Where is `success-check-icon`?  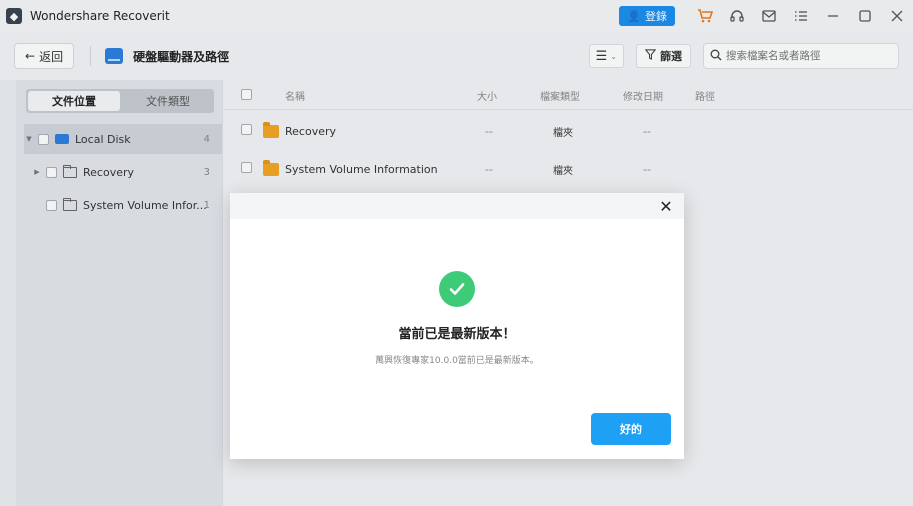
success-check-icon is located at coordinates (457, 289).